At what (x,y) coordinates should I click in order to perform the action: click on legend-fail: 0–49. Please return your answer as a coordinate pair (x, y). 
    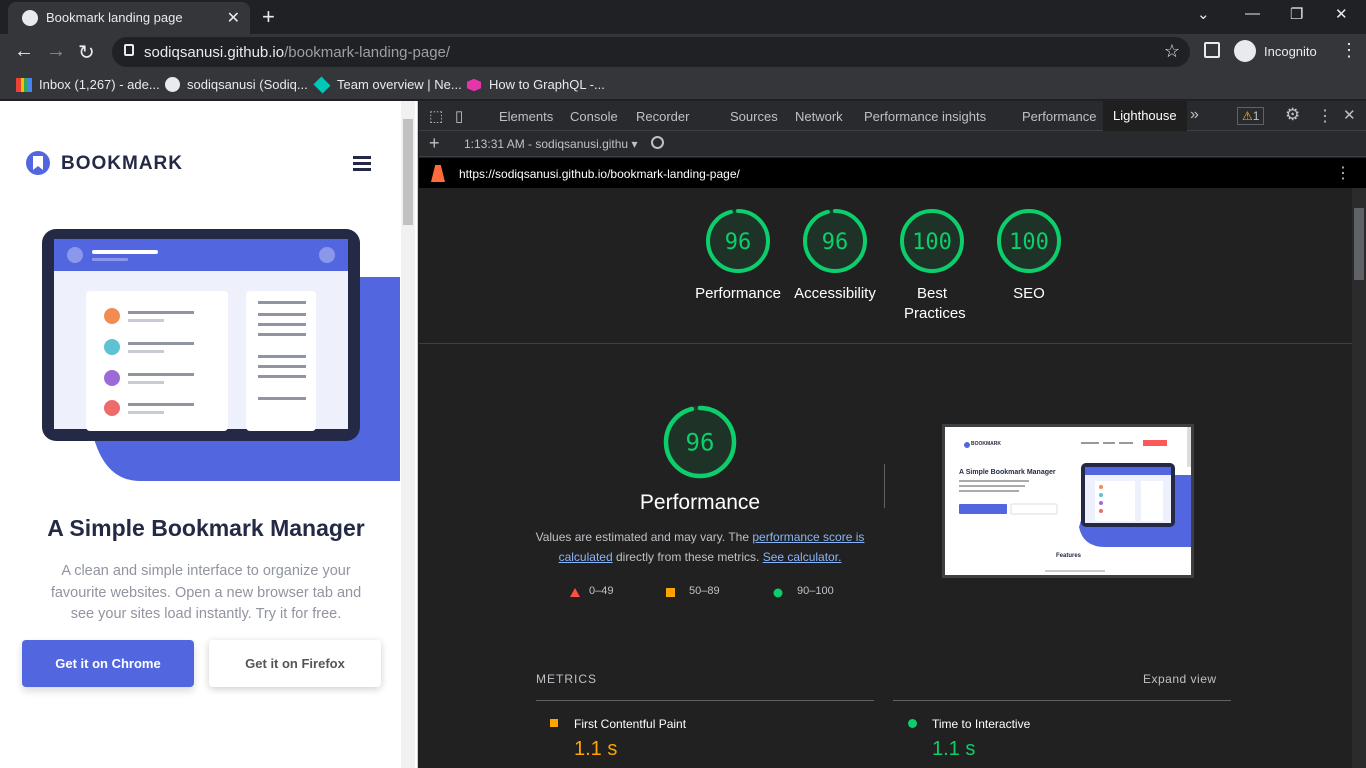
    Looking at the image, I should click on (601, 591).